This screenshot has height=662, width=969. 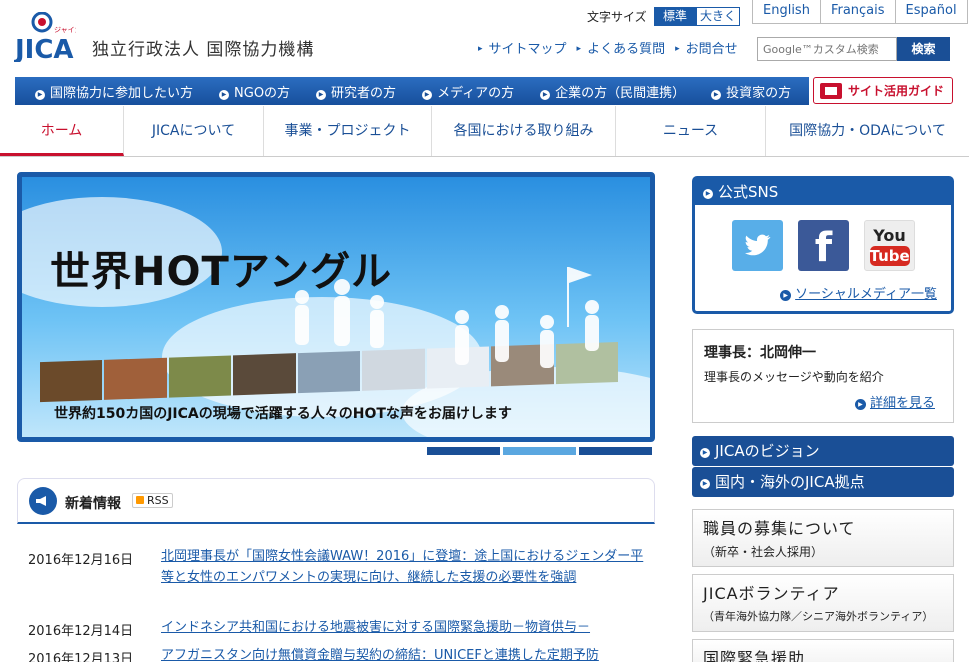 I want to click on lang-french-link: Français, so click(x=857, y=11).